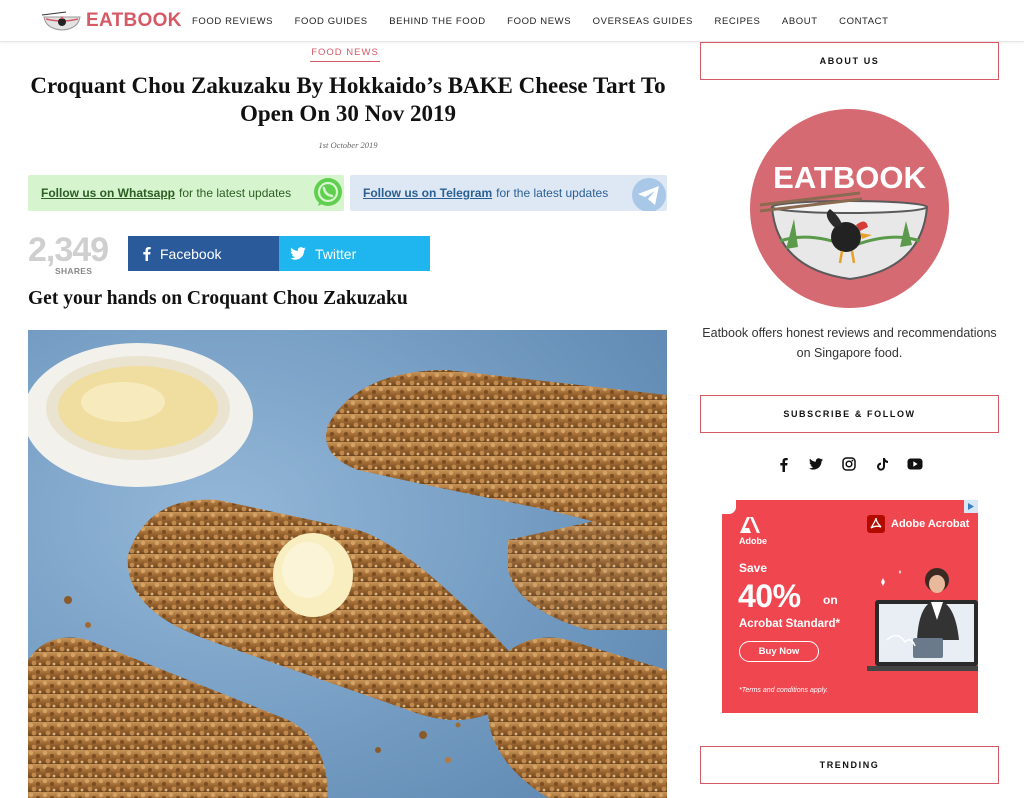 This screenshot has height=798, width=1024. I want to click on share-count: 2,349 SHARES, so click(75, 253).